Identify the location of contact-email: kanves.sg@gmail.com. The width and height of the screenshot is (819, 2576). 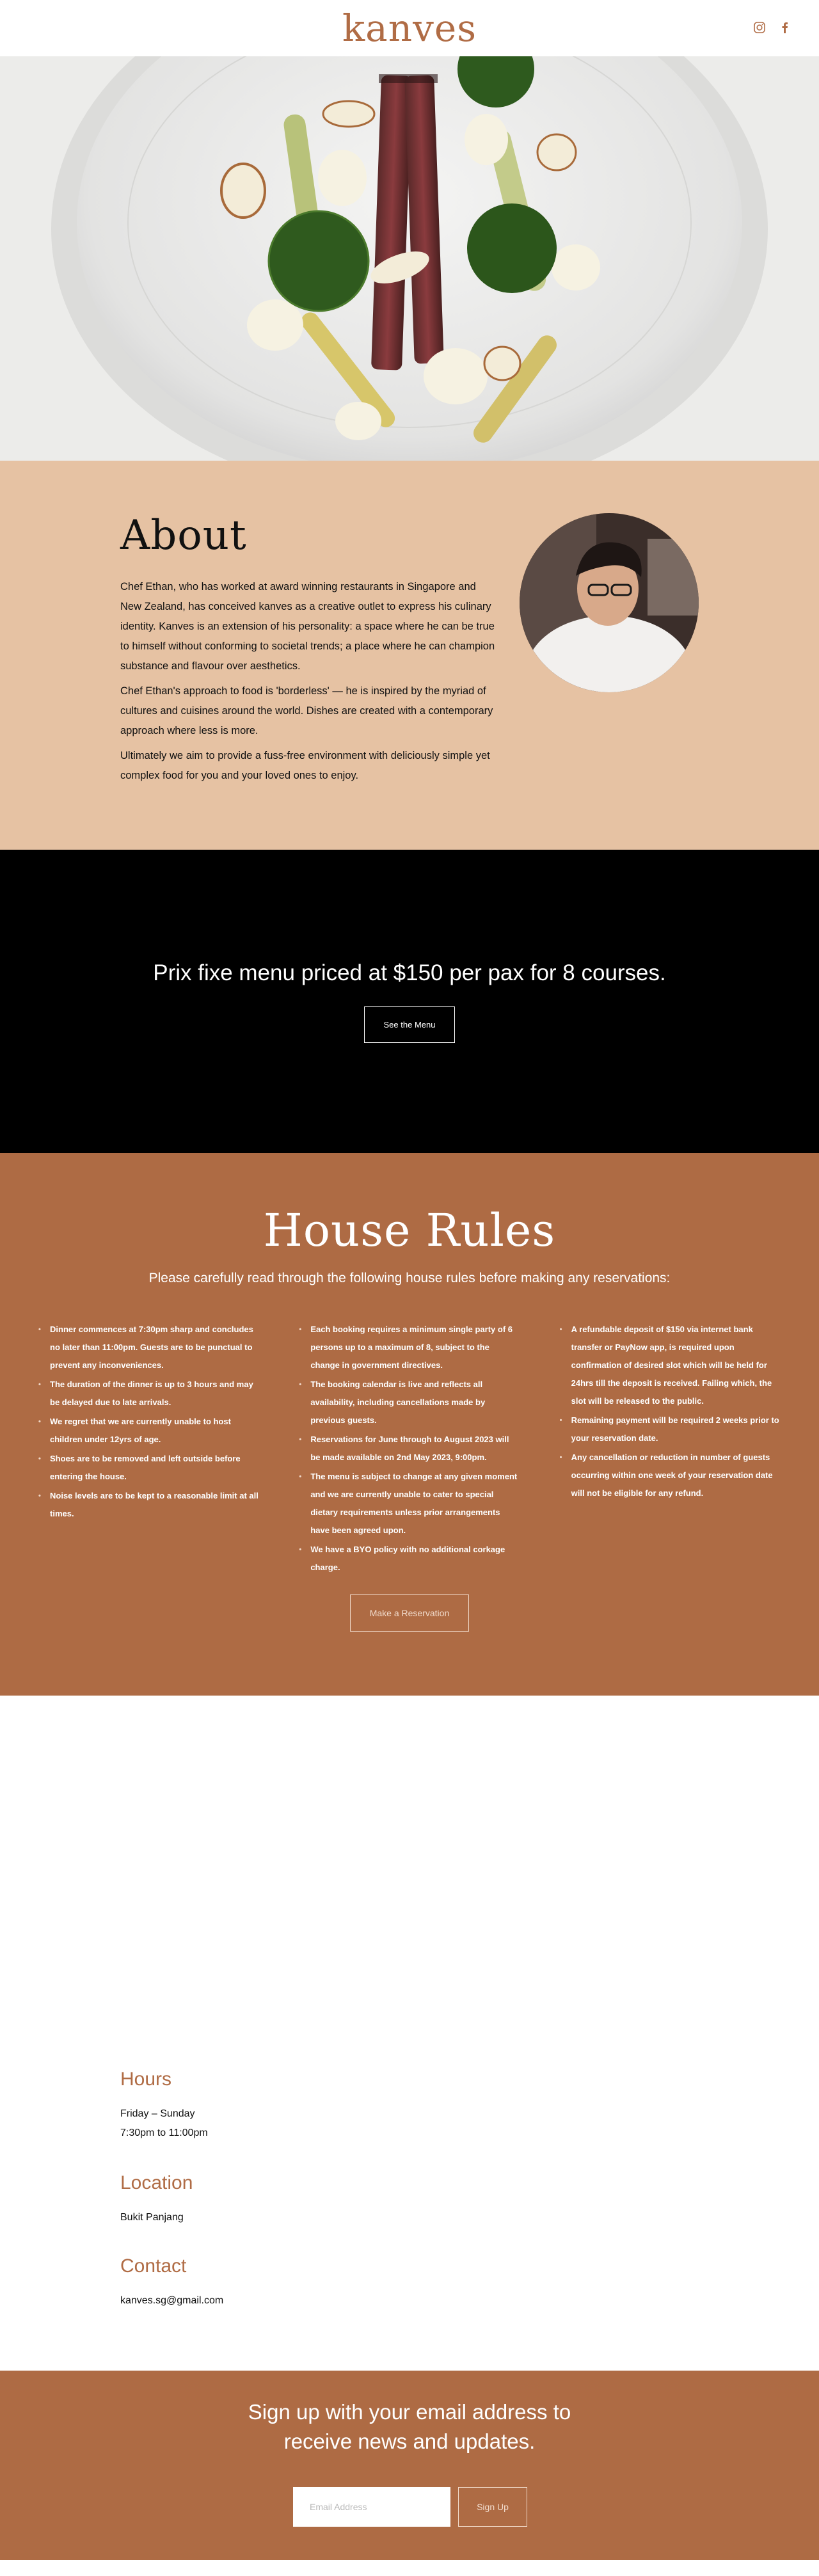
(172, 2301).